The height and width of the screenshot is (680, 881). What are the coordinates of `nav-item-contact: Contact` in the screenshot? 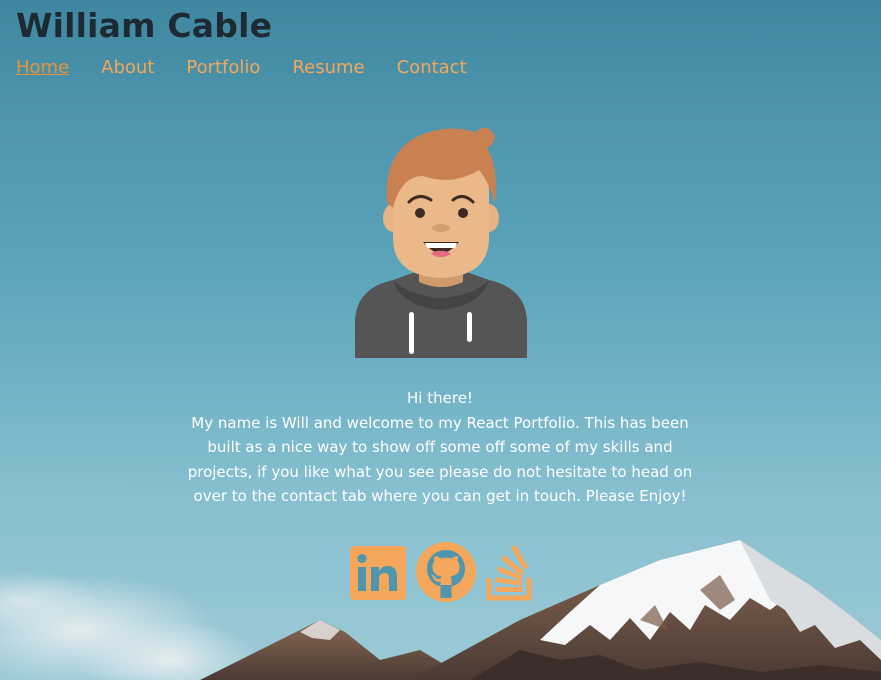 It's located at (432, 67).